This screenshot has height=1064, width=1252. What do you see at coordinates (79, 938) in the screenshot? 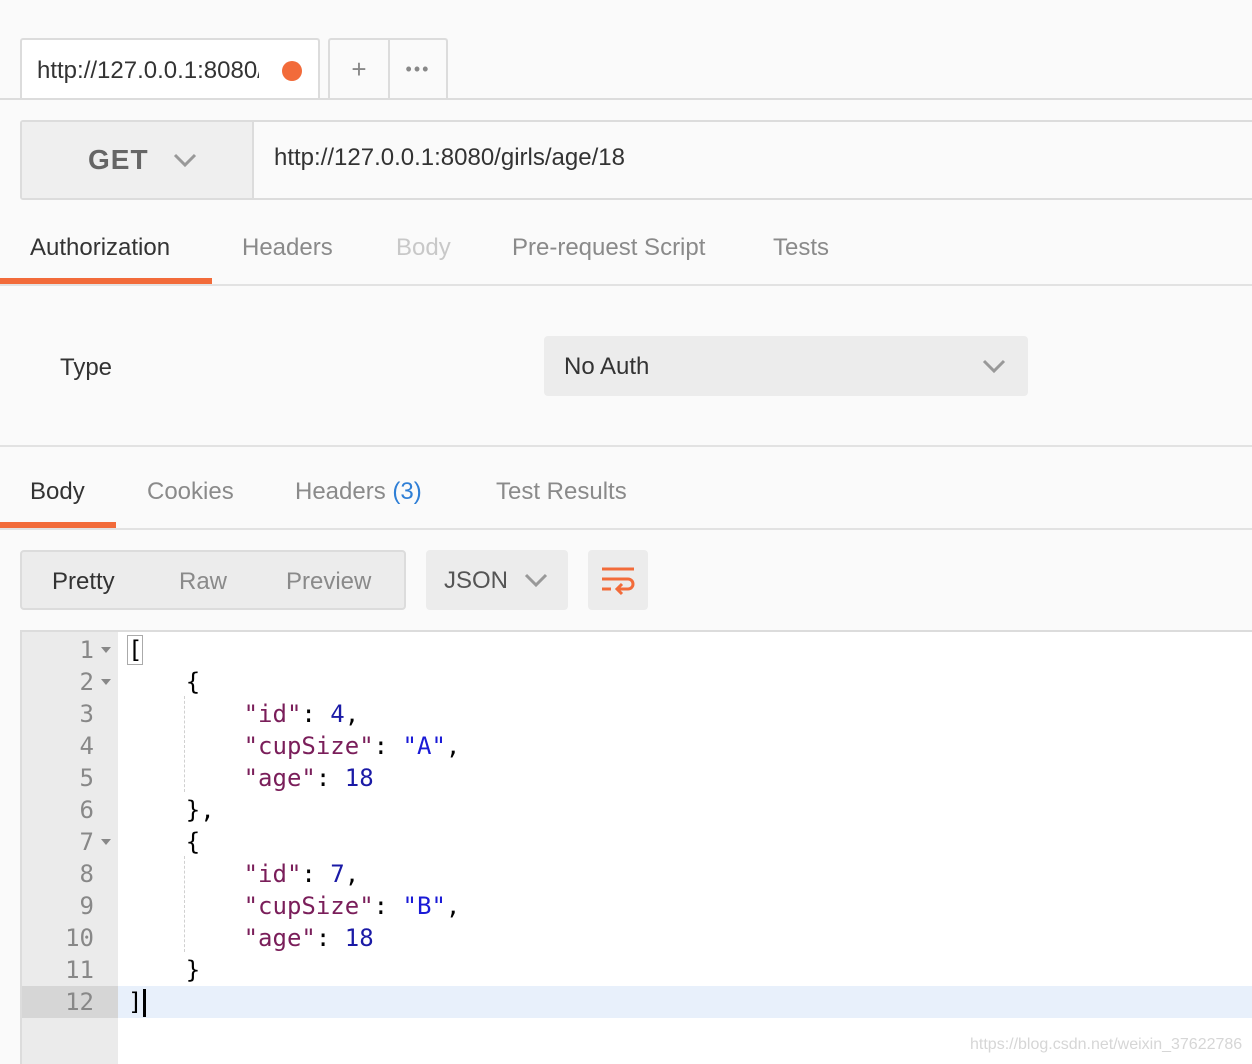
I see `line-number: 10` at bounding box center [79, 938].